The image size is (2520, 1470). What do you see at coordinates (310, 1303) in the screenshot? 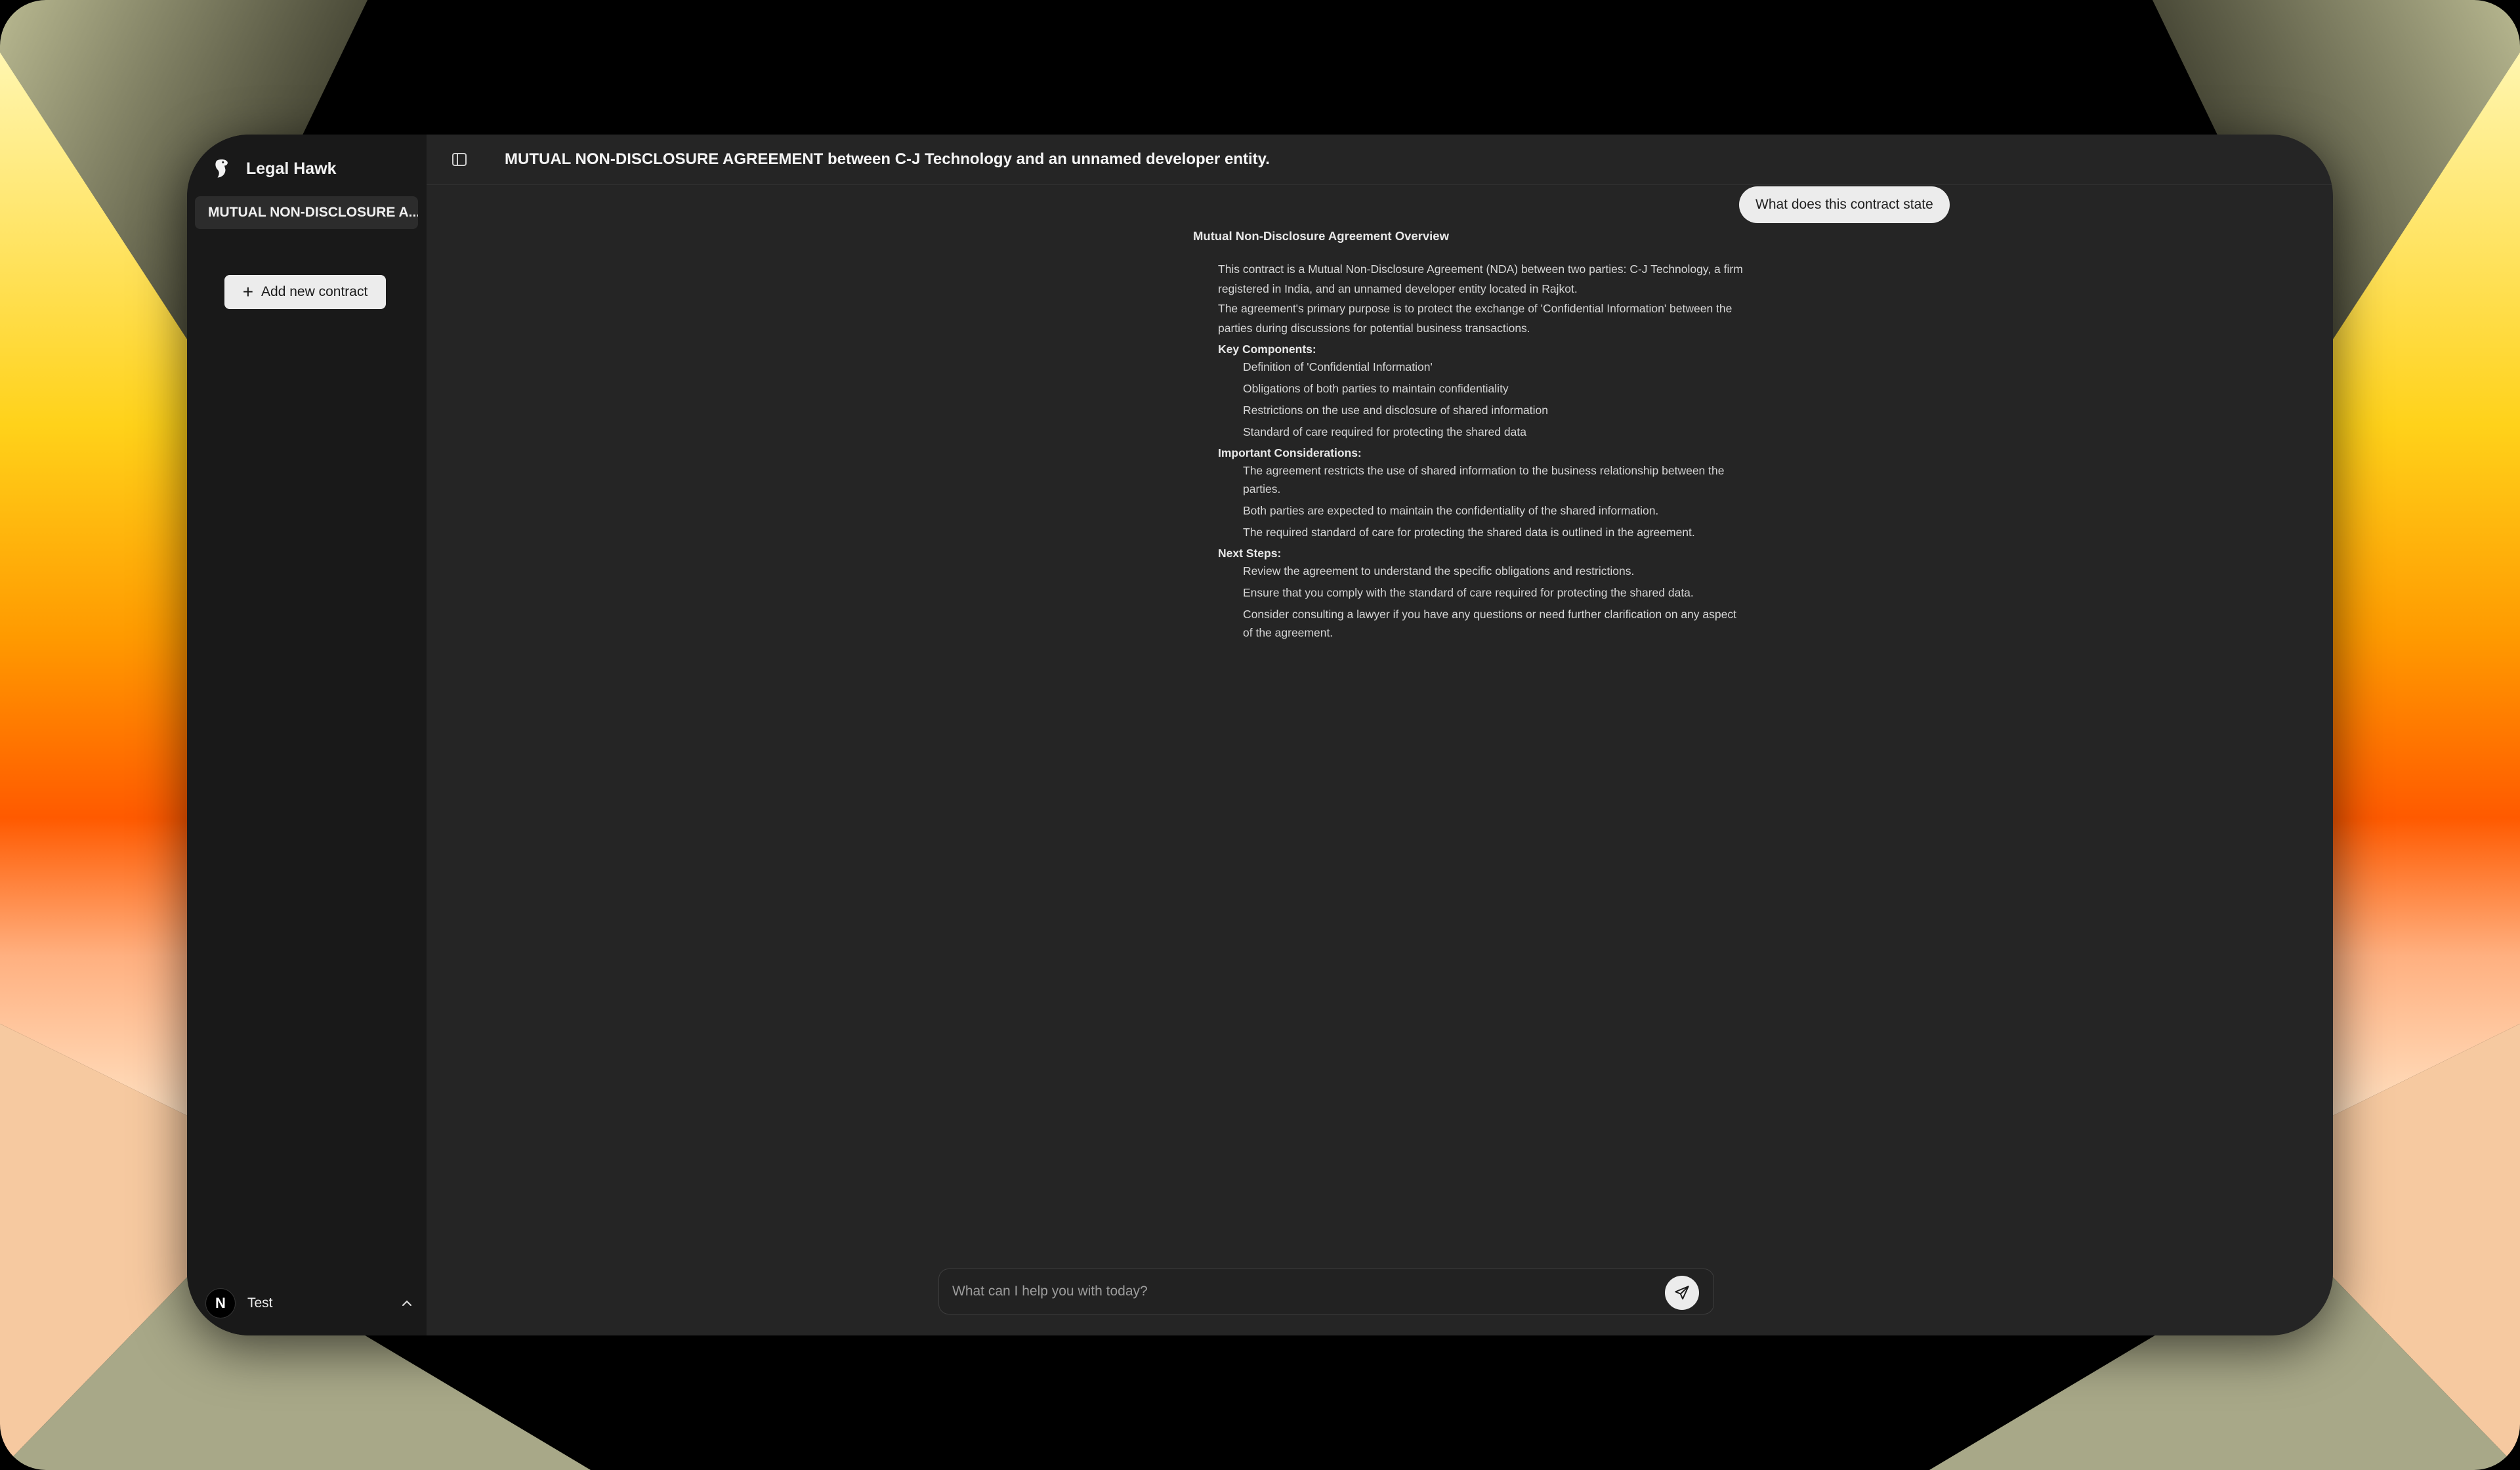
I see `user-menu: N Test` at bounding box center [310, 1303].